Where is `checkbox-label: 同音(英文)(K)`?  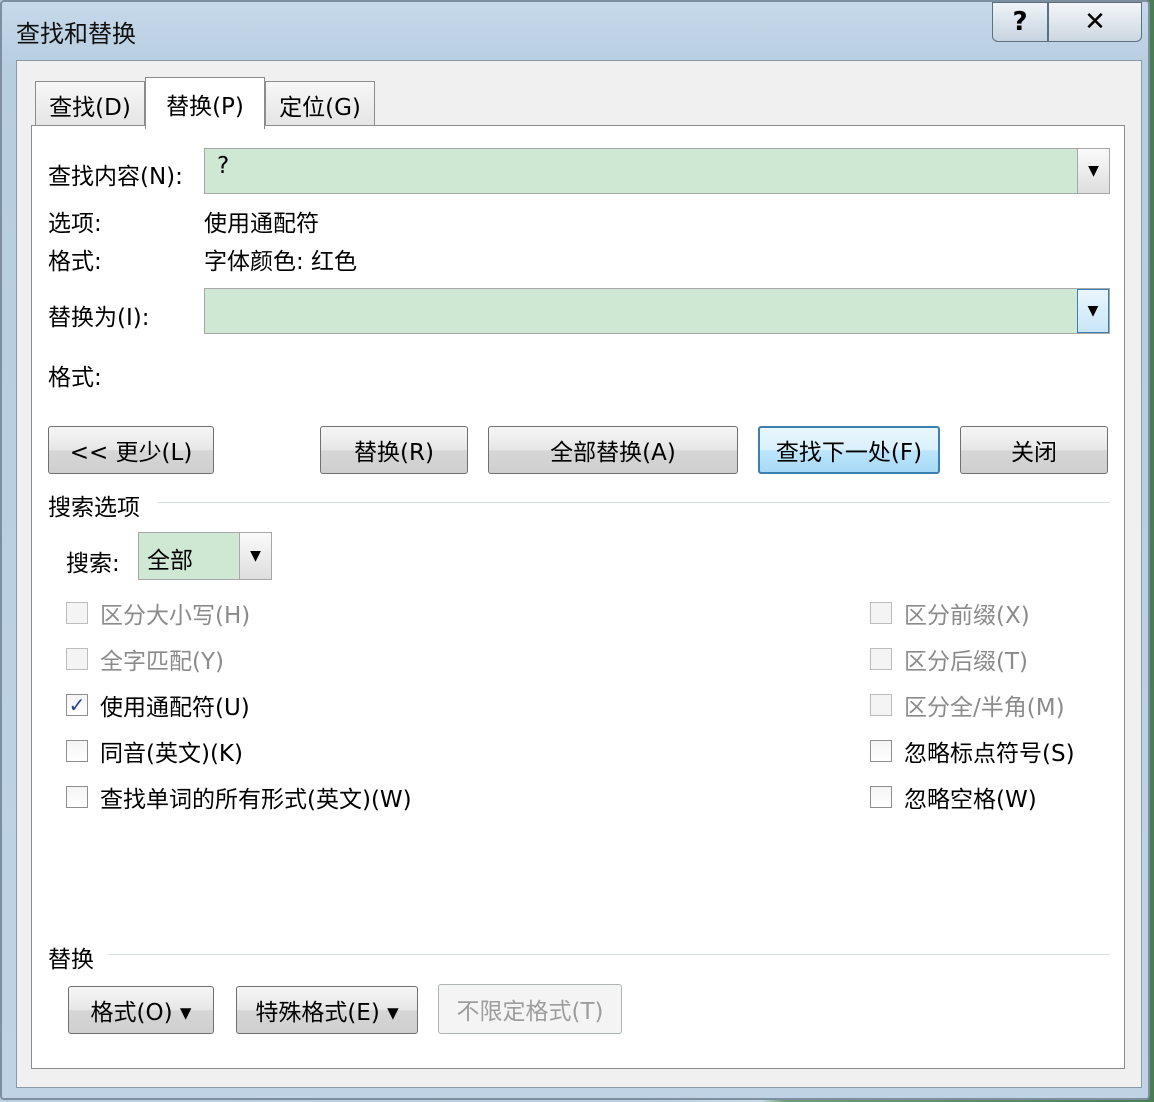
checkbox-label: 同音(英文)(K) is located at coordinates (171, 754).